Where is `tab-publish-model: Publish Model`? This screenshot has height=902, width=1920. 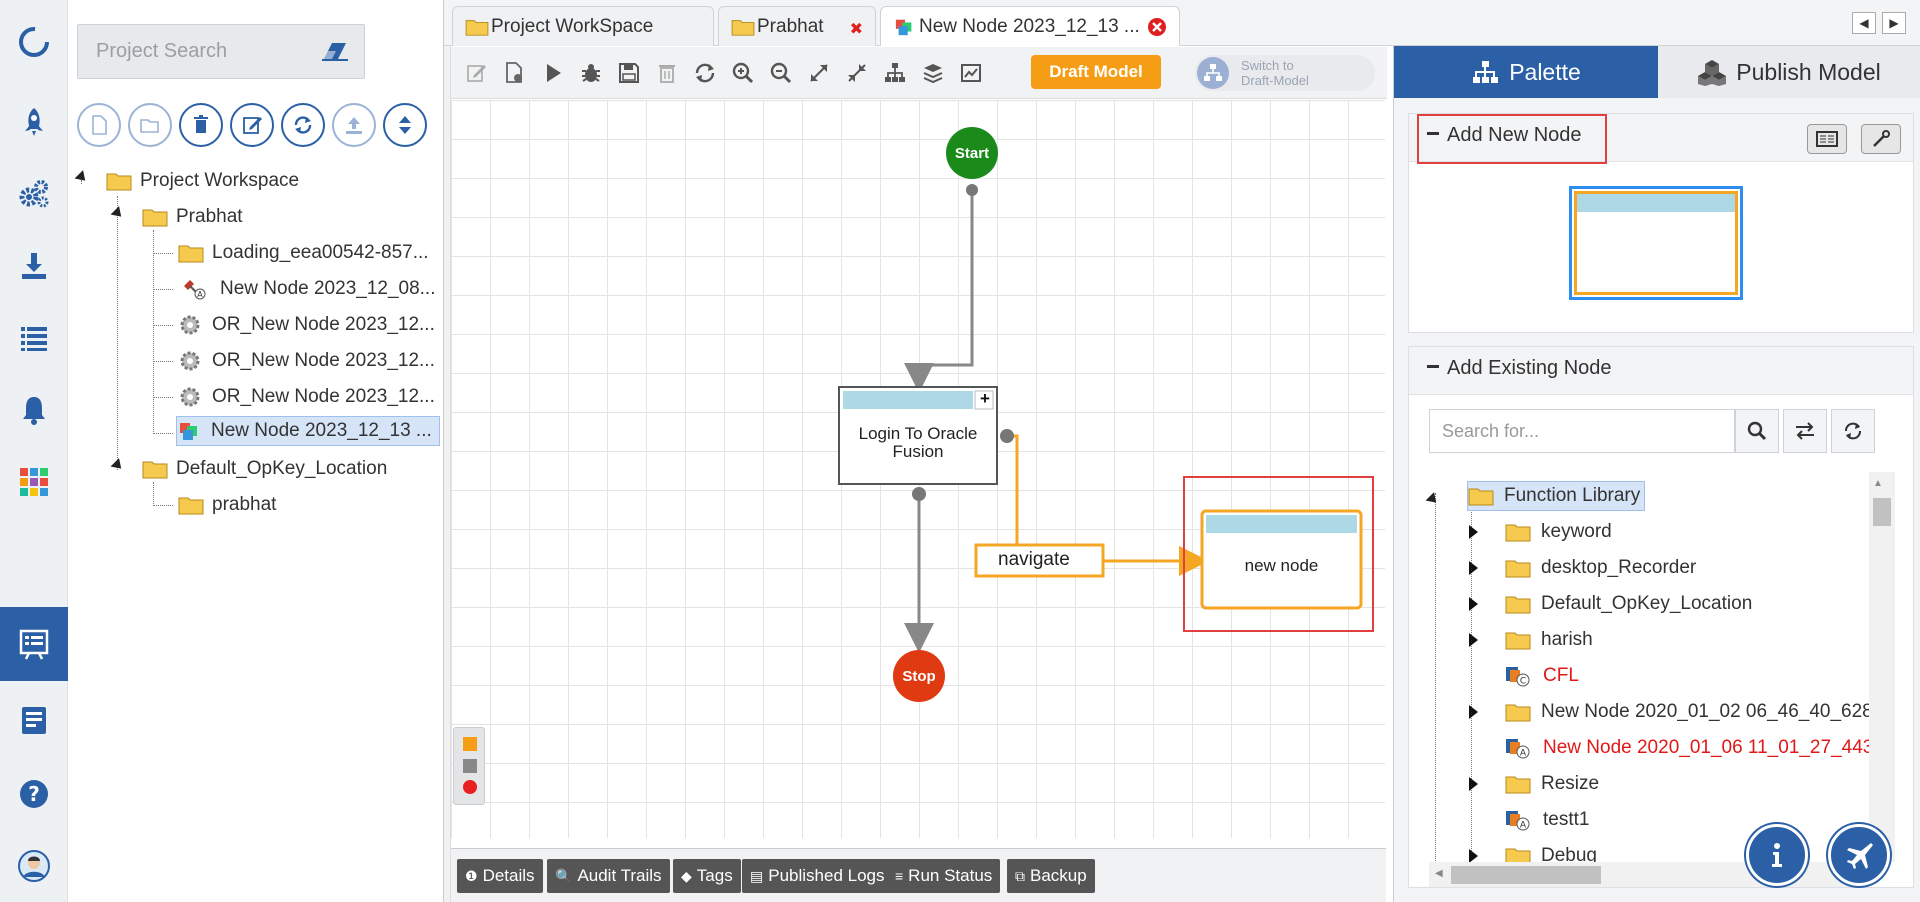
tab-publish-model: Publish Model is located at coordinates (1789, 72).